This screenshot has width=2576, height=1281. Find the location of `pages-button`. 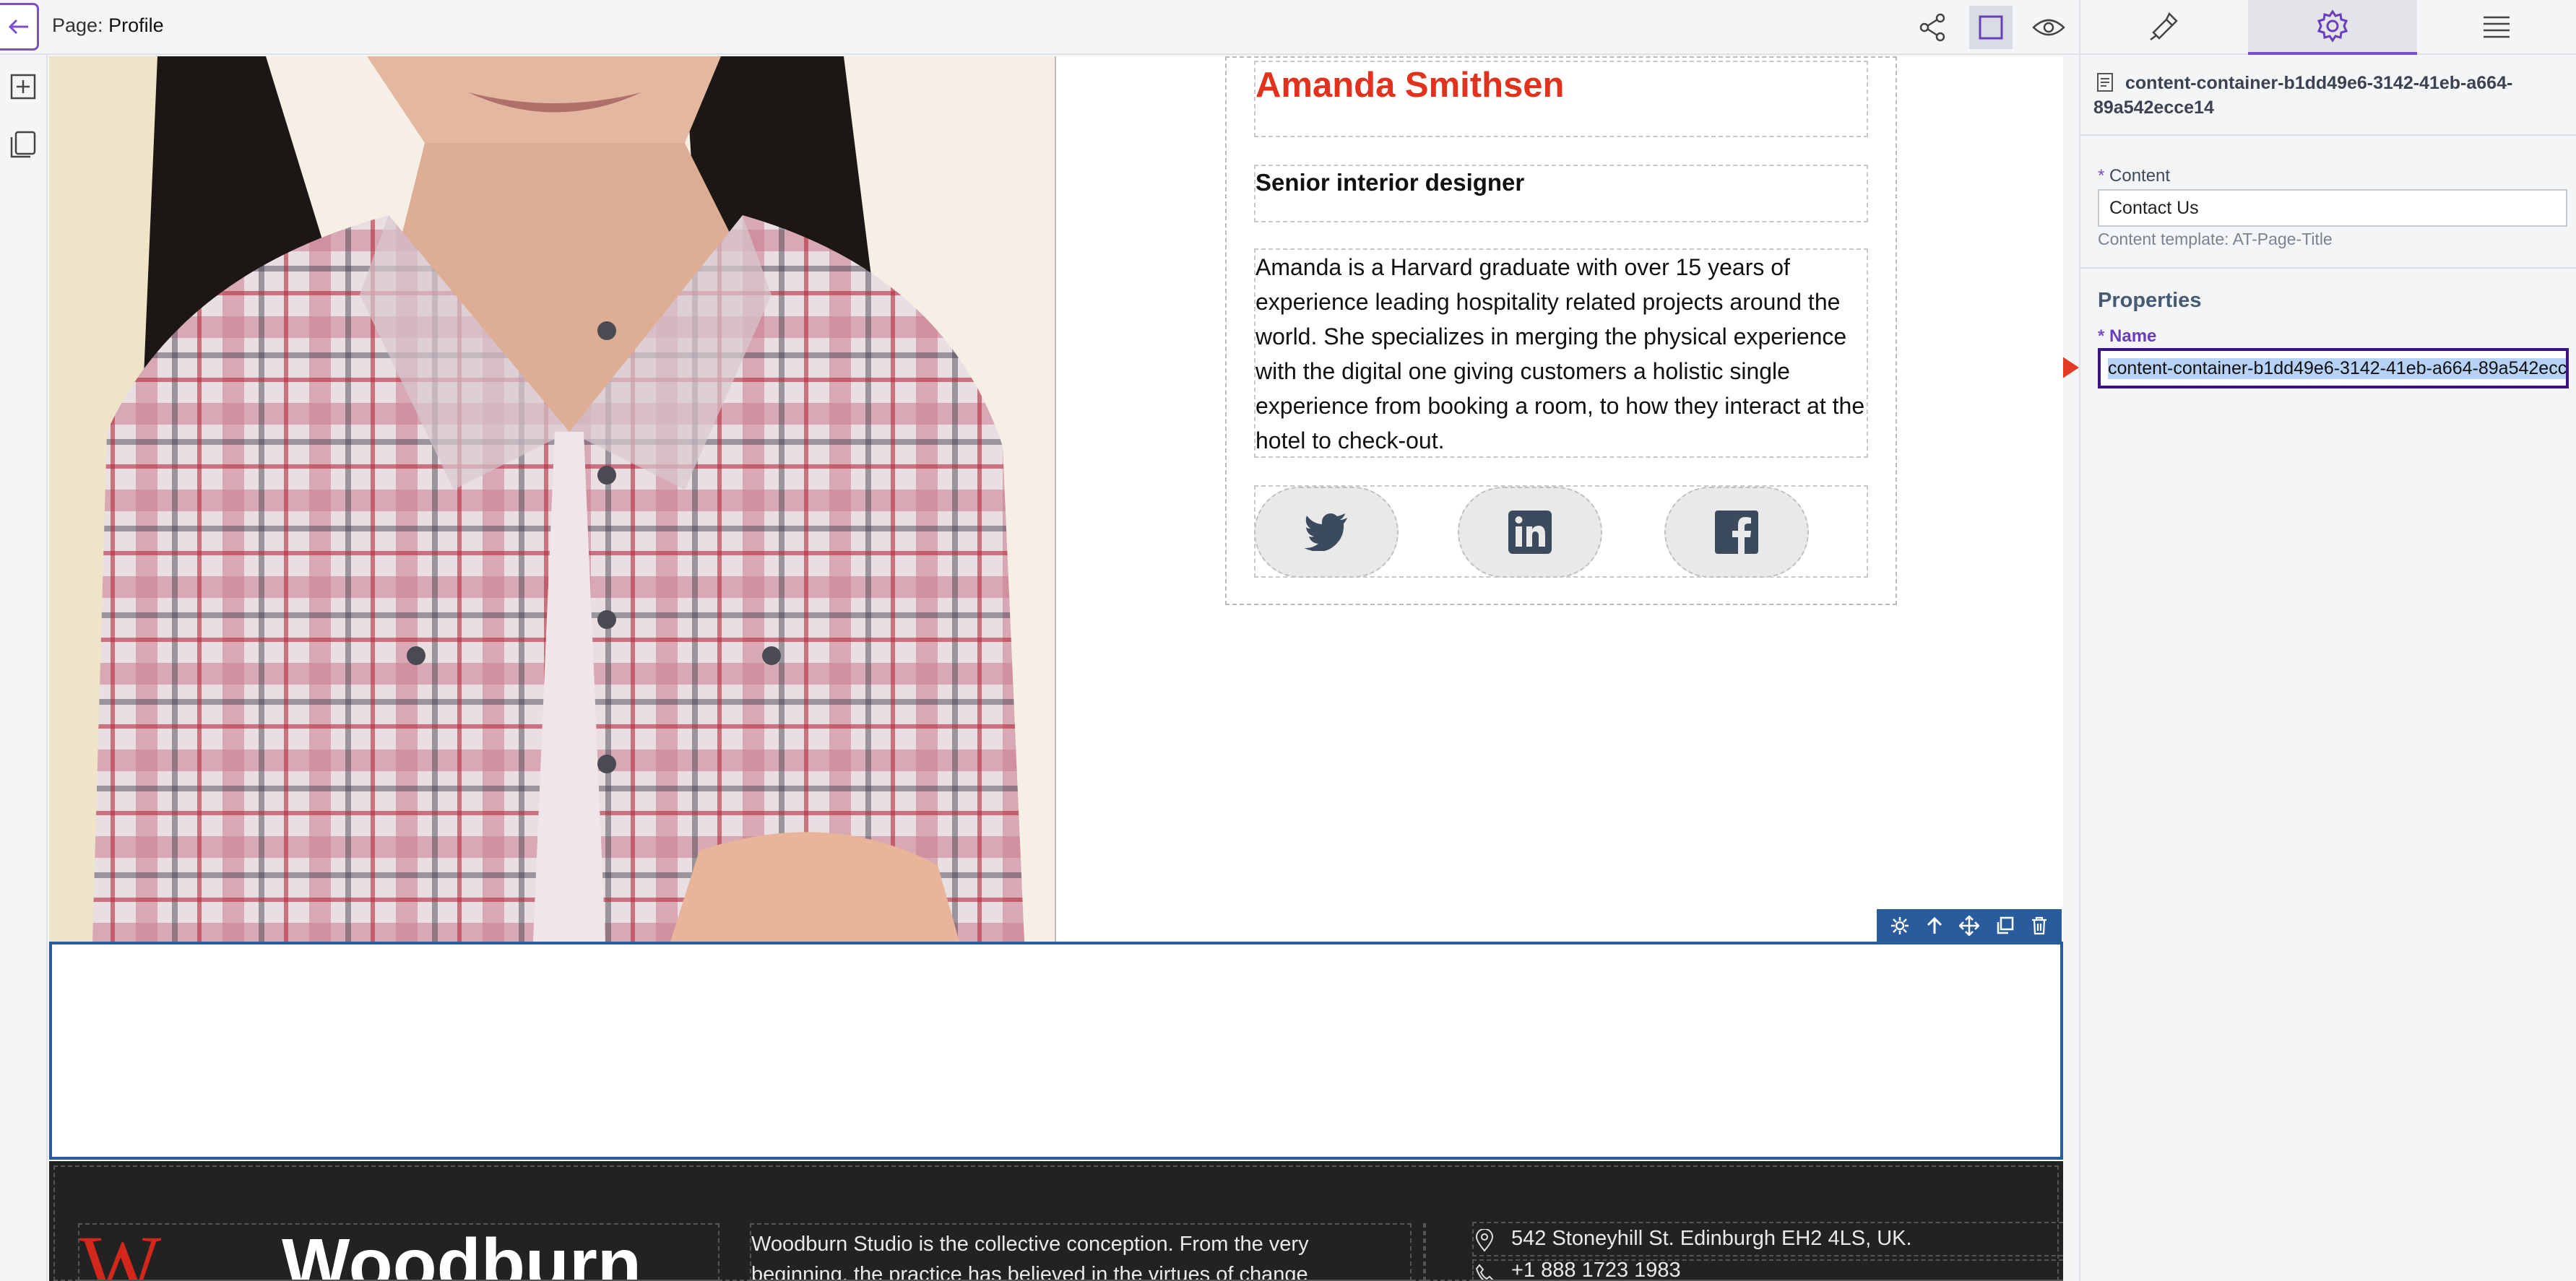

pages-button is located at coordinates (23, 144).